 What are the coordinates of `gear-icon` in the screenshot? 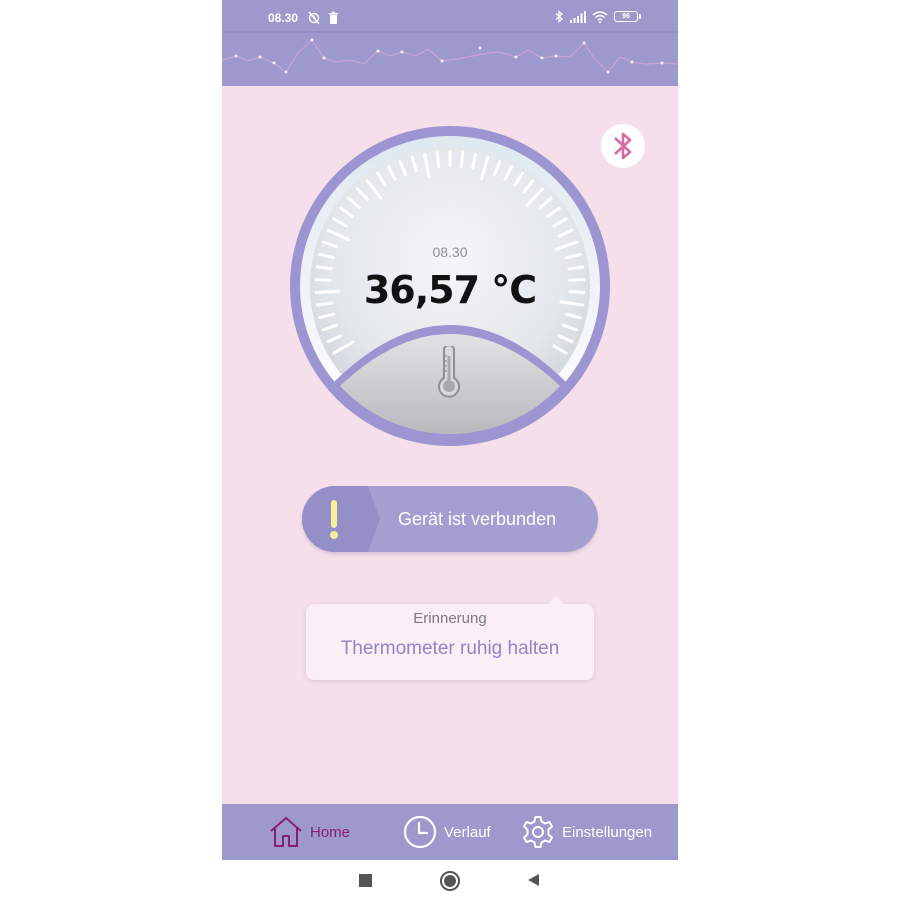 It's located at (538, 832).